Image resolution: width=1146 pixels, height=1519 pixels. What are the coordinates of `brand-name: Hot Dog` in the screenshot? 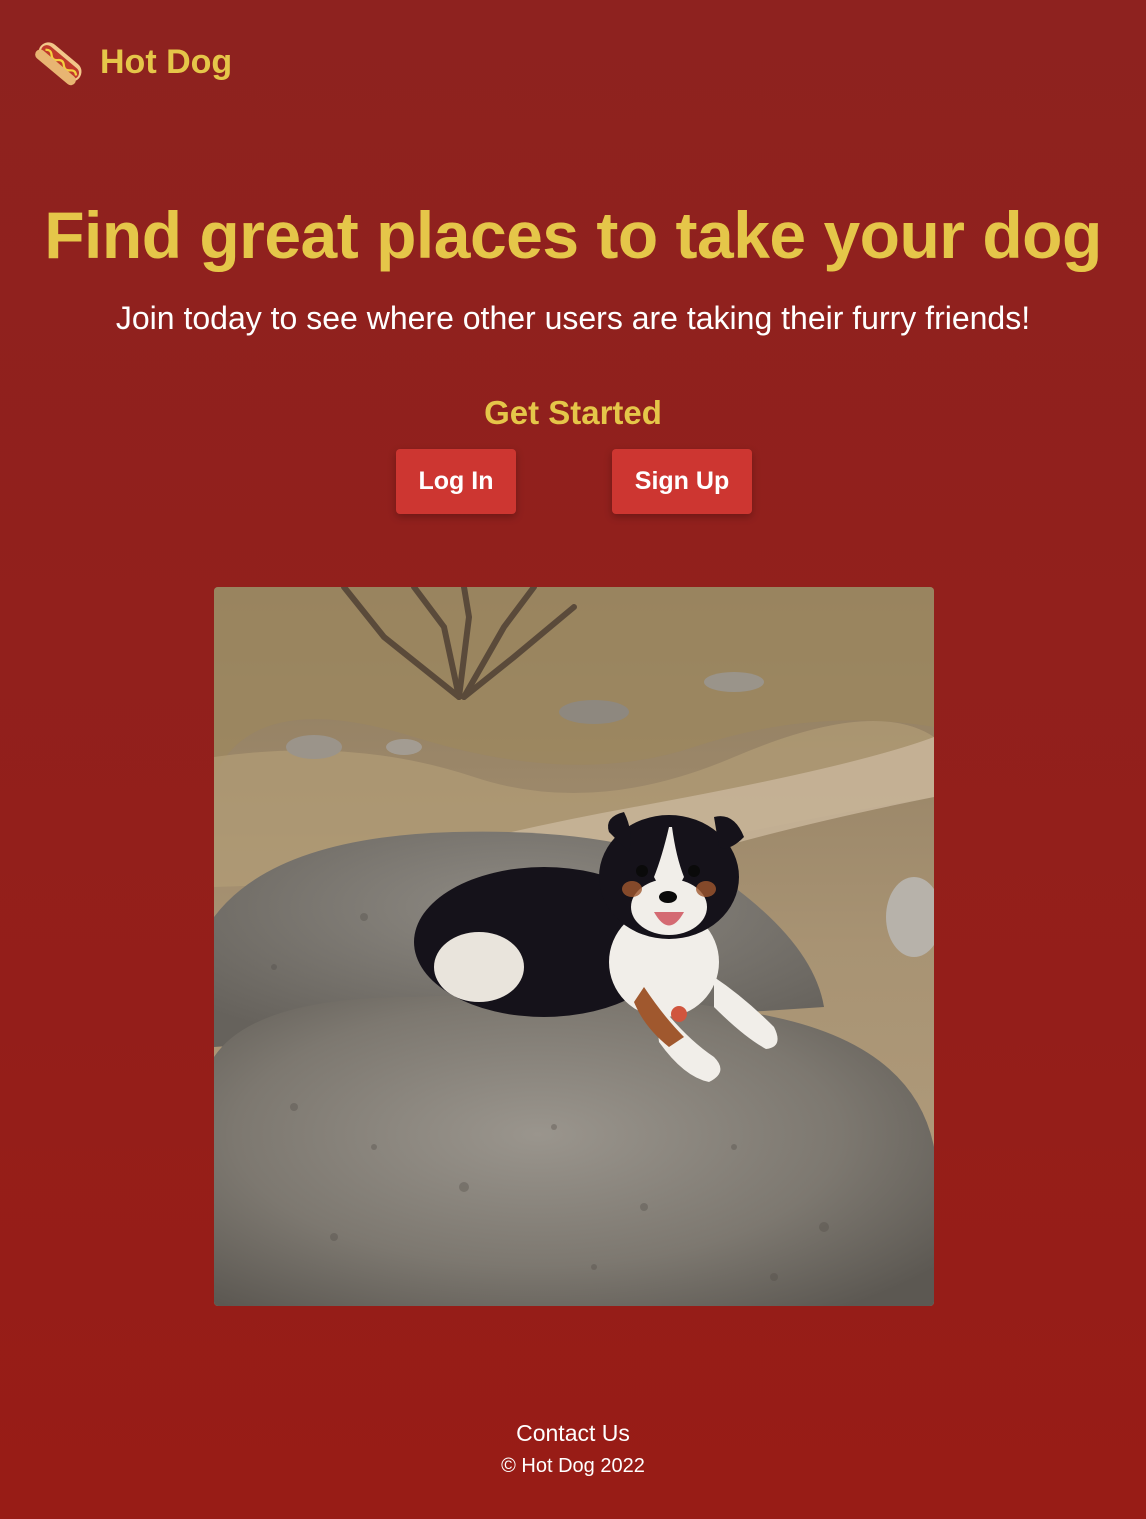 It's located at (166, 61).